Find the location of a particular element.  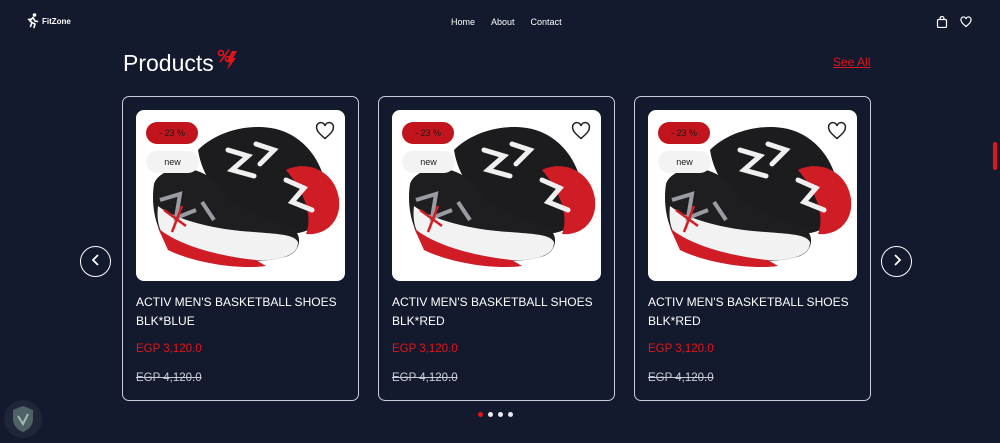

carousel-dots is located at coordinates (495, 414).